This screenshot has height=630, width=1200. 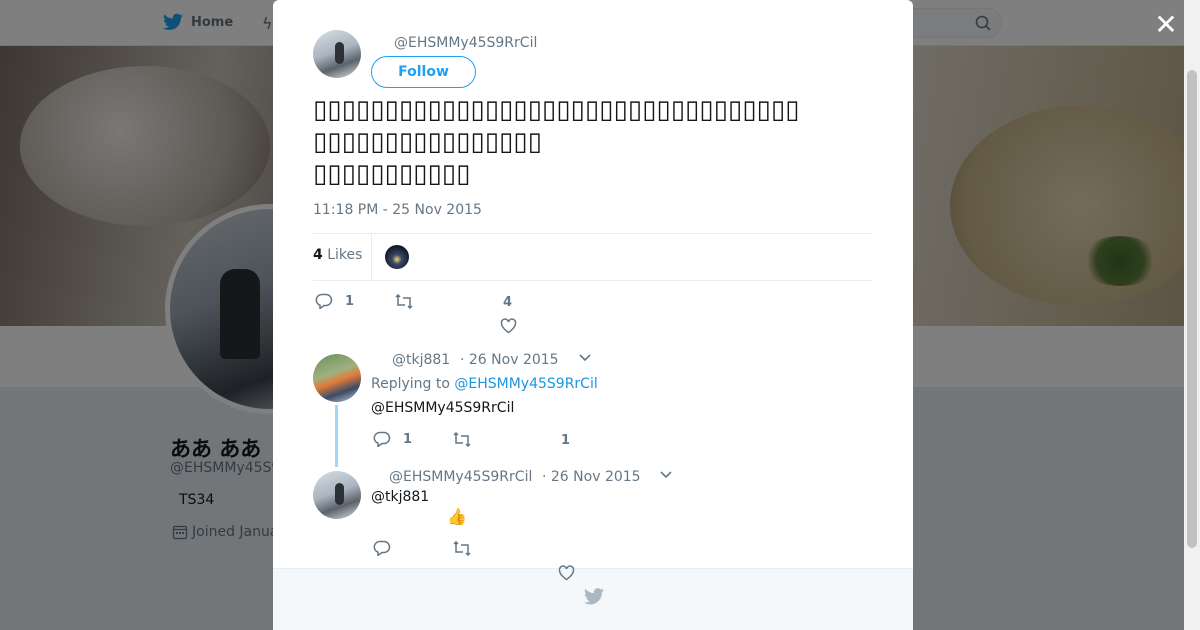 I want to click on reply2-reply-button, so click(x=382, y=548).